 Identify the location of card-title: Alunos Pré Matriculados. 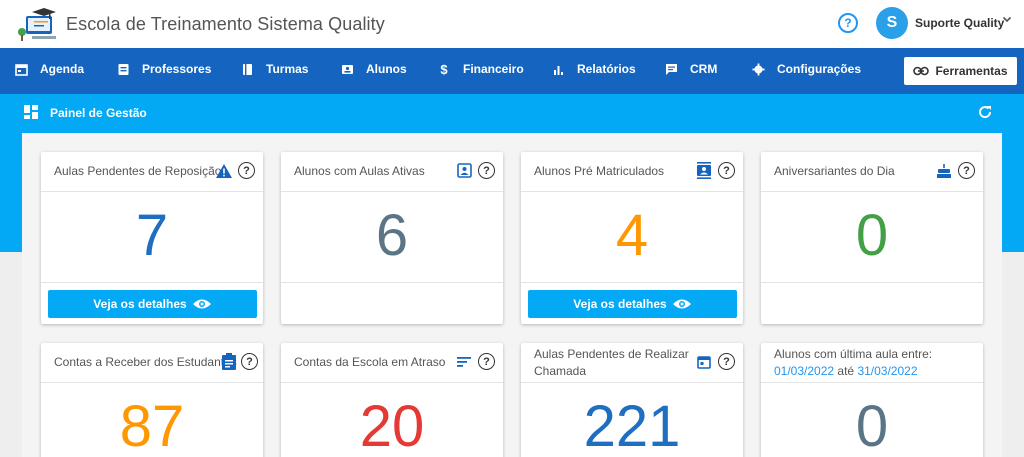
(599, 171).